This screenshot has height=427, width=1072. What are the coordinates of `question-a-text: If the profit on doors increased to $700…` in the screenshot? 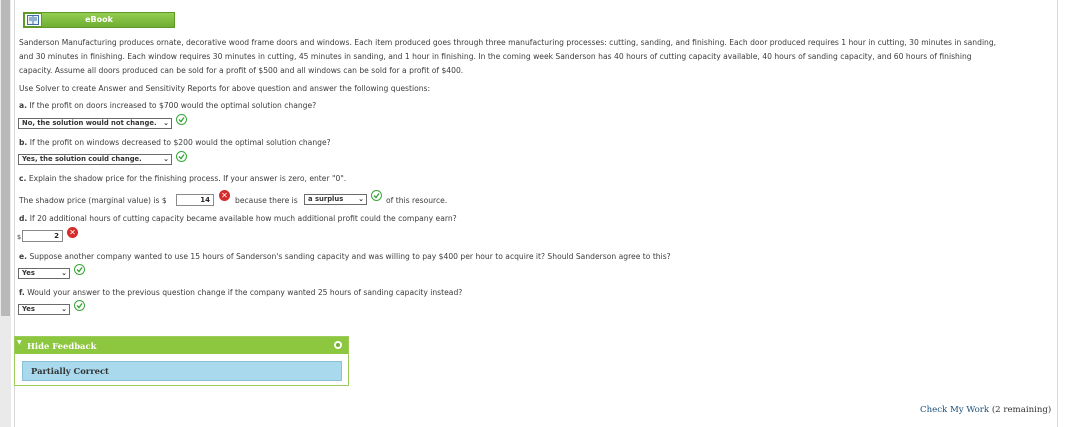 It's located at (173, 105).